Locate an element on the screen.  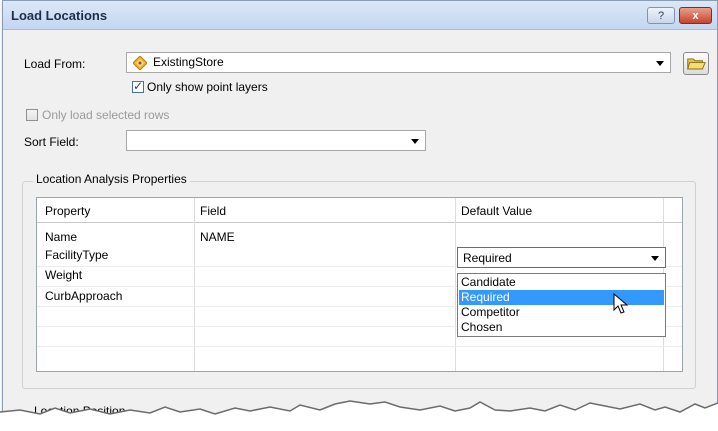
dropdown-option-chosen: Chosen is located at coordinates (561, 327).